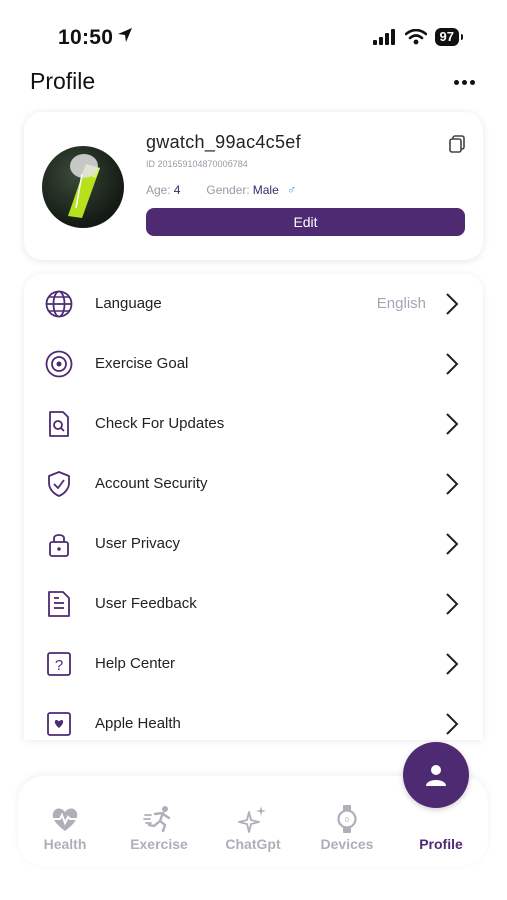 This screenshot has width=507, height=900. I want to click on menu-item-exercise-goal: Exercise Goal, so click(253, 364).